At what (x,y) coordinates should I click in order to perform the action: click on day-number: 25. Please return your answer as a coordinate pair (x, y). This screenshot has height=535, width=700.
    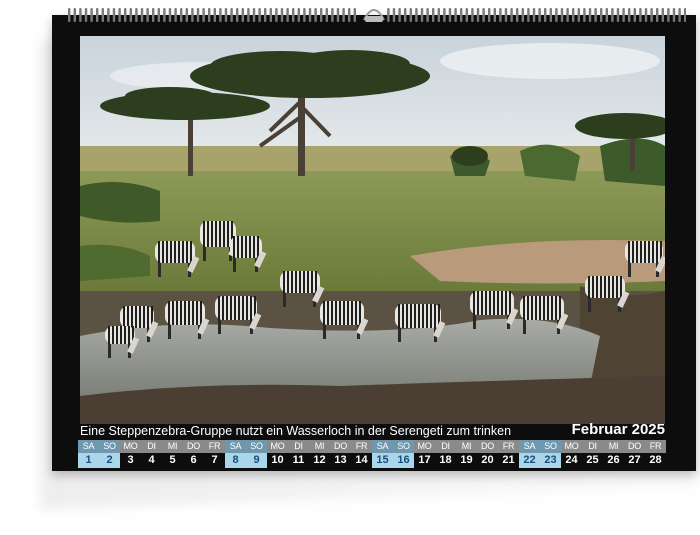
    Looking at the image, I should click on (592, 460).